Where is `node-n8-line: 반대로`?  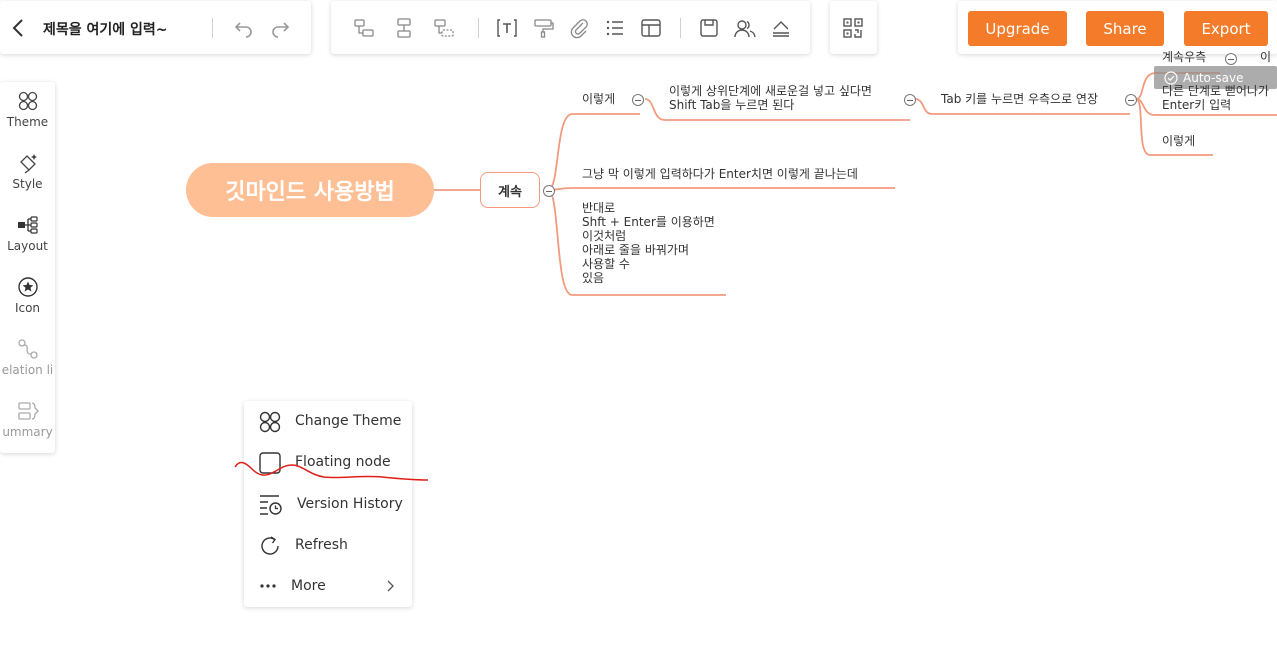
node-n8-line: 반대로 is located at coordinates (599, 208).